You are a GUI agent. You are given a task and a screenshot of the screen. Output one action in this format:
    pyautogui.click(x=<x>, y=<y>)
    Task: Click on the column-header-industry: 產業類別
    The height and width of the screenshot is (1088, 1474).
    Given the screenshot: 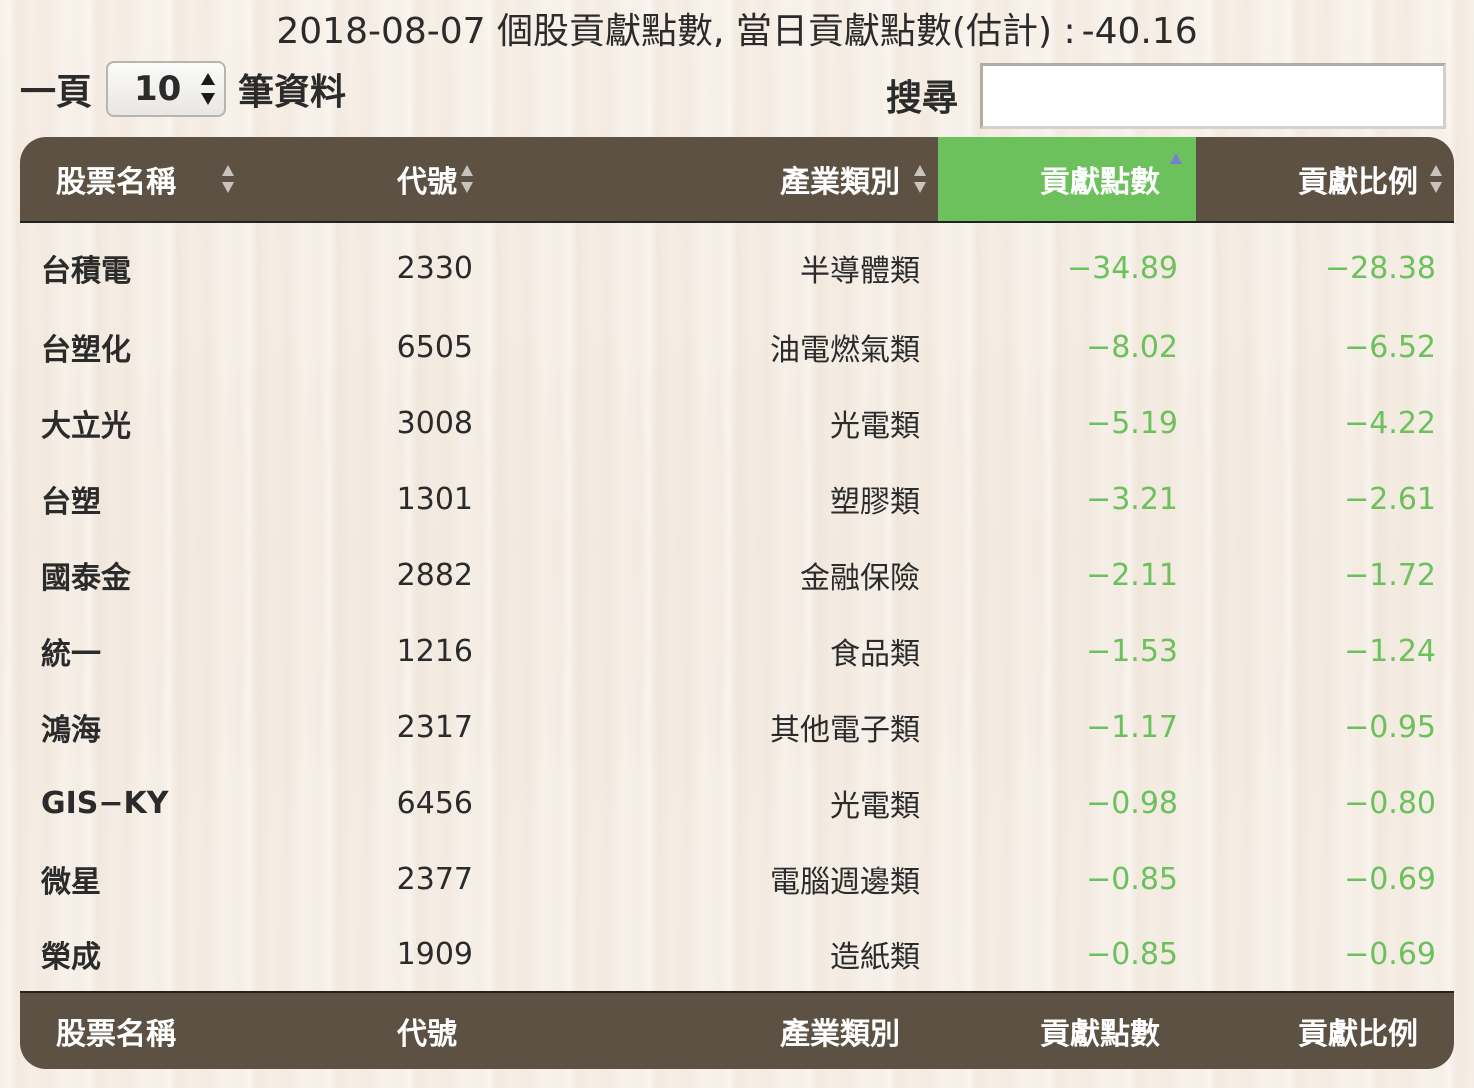 What is the action you would take?
    pyautogui.click(x=705, y=180)
    